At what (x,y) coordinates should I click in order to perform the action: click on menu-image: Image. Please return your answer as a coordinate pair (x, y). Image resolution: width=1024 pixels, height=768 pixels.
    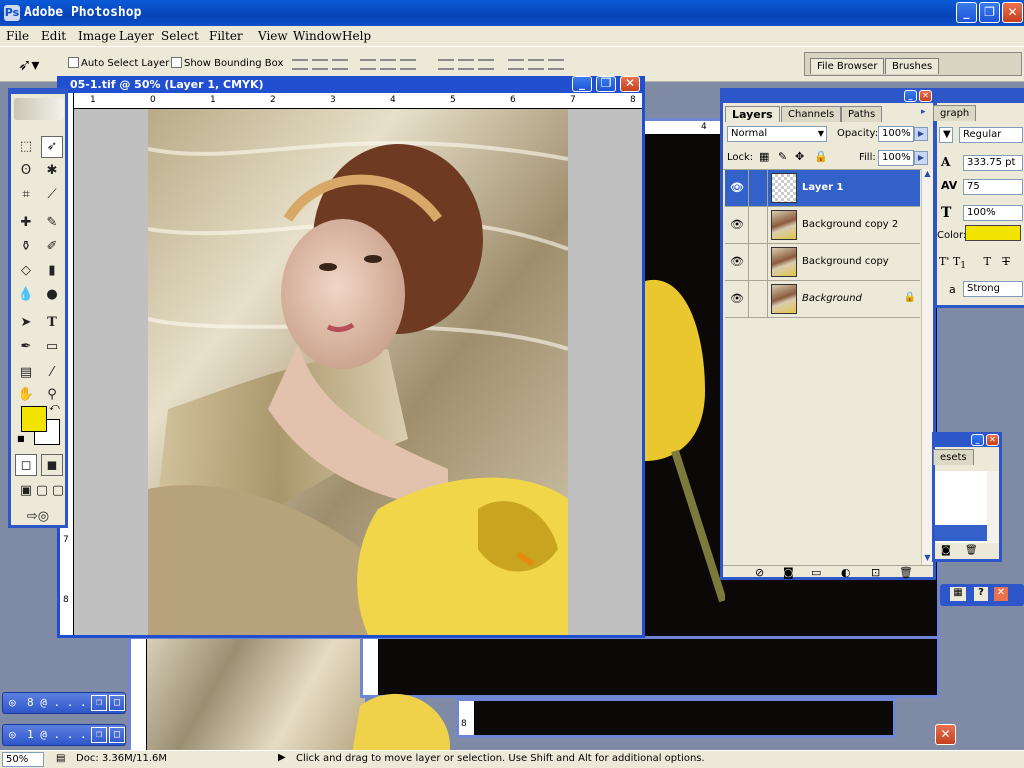
    Looking at the image, I should click on (97, 36).